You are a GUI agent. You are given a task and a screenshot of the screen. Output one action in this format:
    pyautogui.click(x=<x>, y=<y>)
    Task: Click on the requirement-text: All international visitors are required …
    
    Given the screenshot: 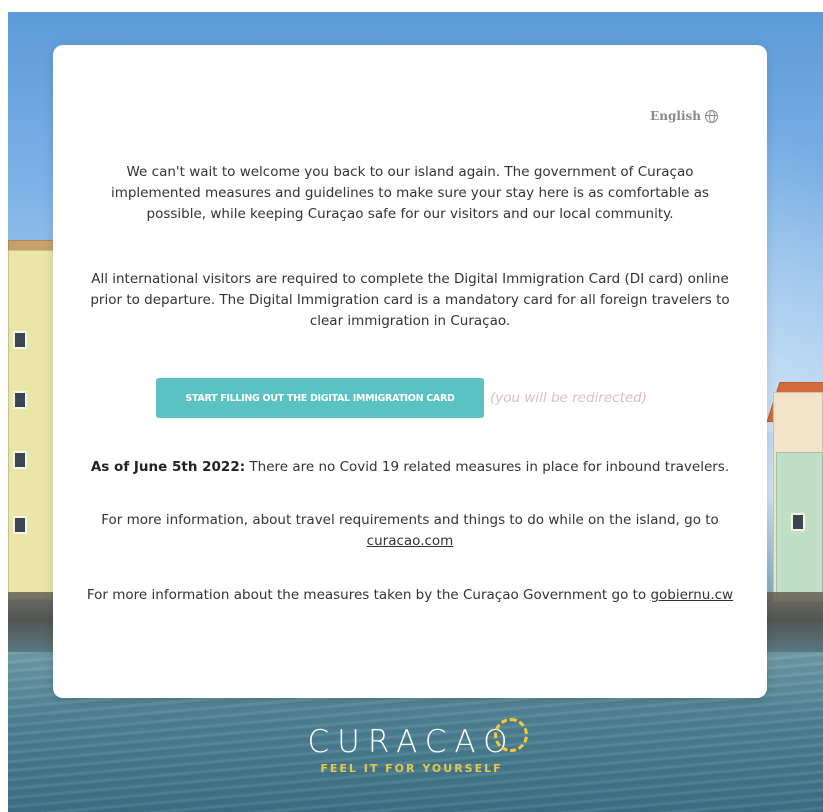 What is the action you would take?
    pyautogui.click(x=410, y=300)
    